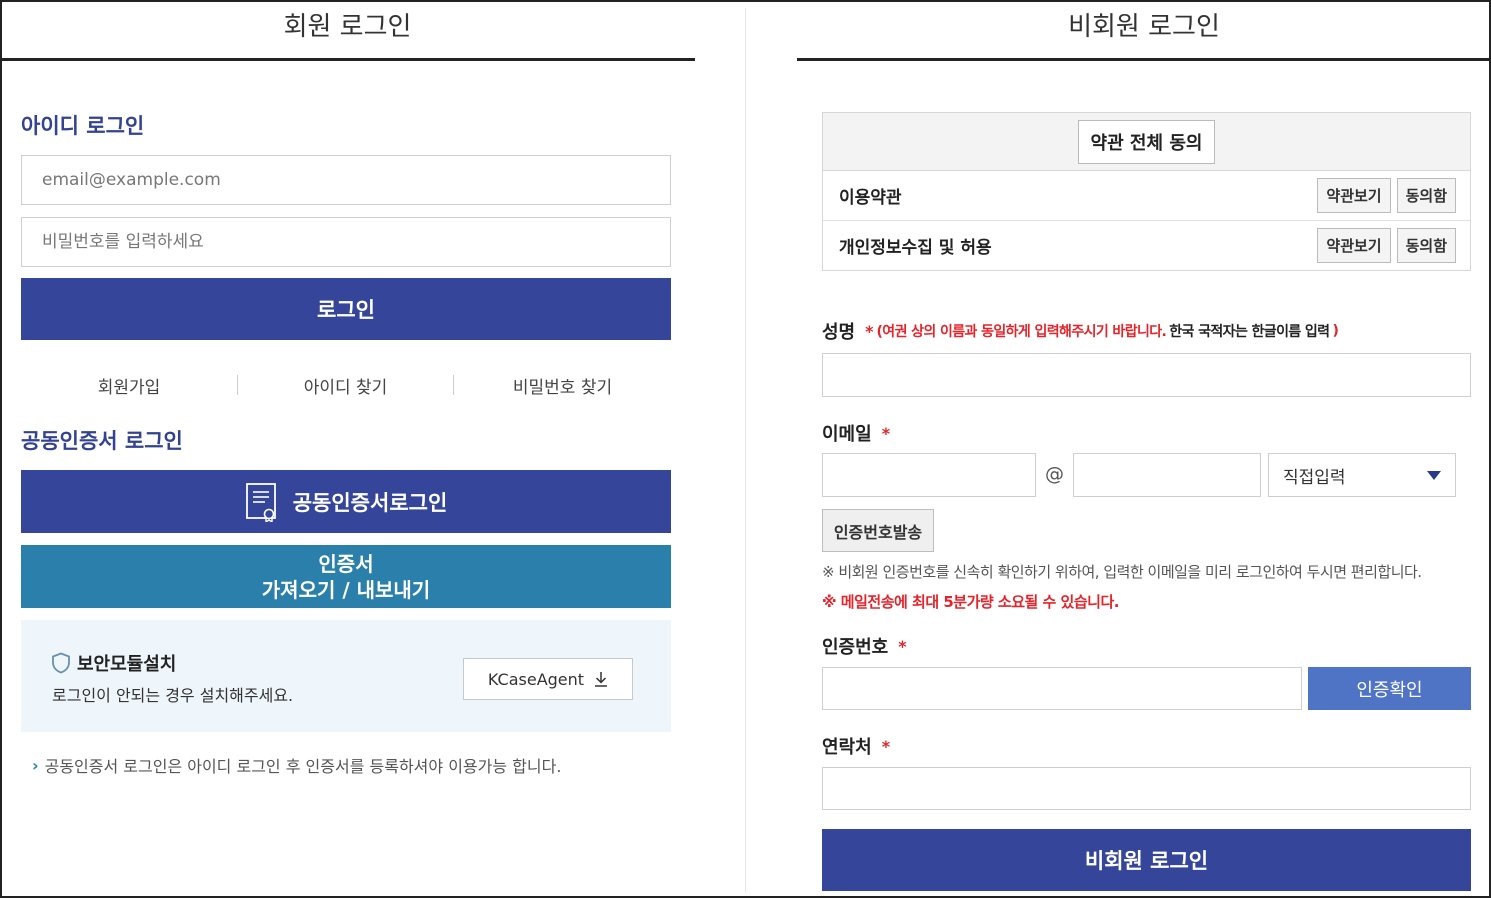 The height and width of the screenshot is (898, 1491). What do you see at coordinates (1144, 59) in the screenshot?
I see `guest-title-rule` at bounding box center [1144, 59].